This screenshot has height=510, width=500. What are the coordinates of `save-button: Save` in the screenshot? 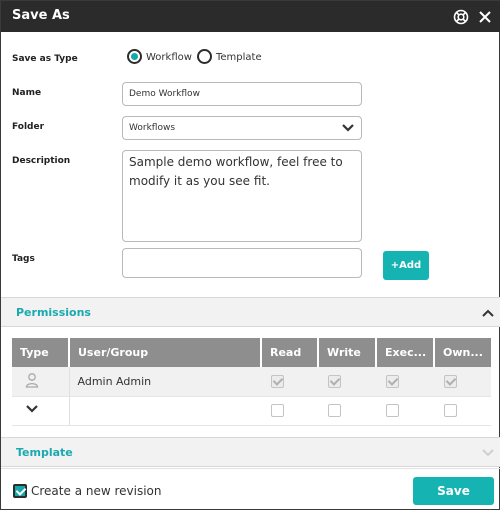 It's located at (453, 491).